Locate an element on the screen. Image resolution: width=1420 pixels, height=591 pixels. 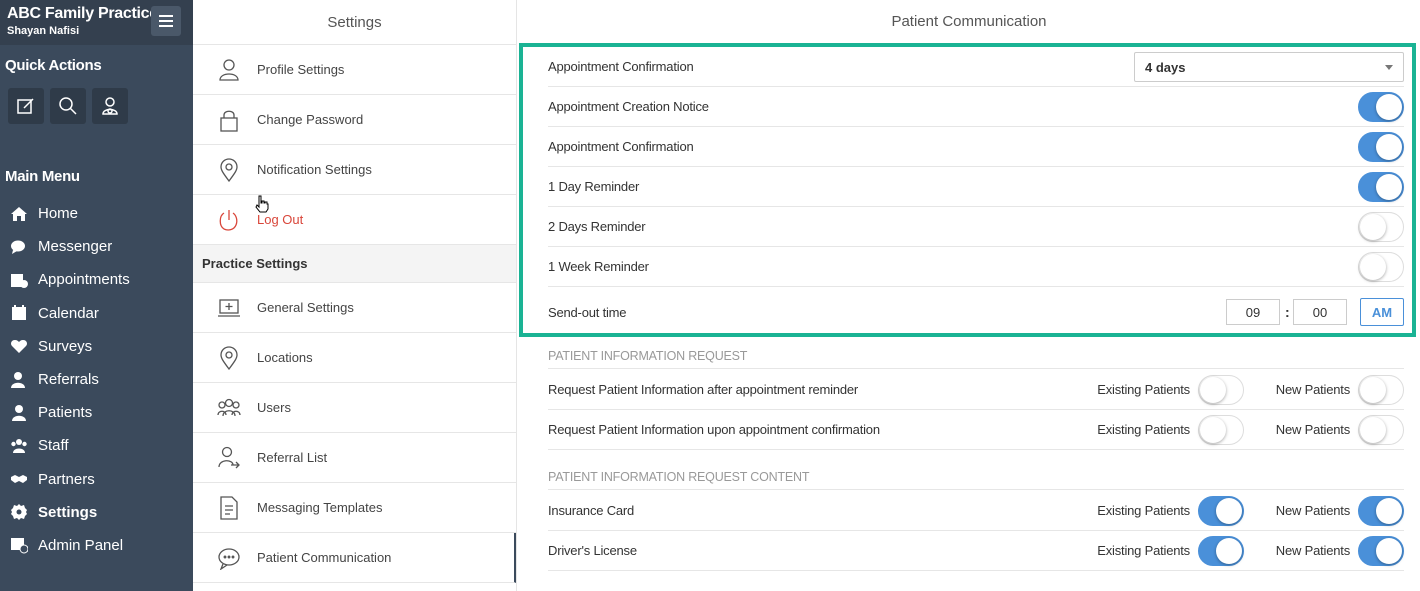
confirmation-toggle is located at coordinates (1381, 147).